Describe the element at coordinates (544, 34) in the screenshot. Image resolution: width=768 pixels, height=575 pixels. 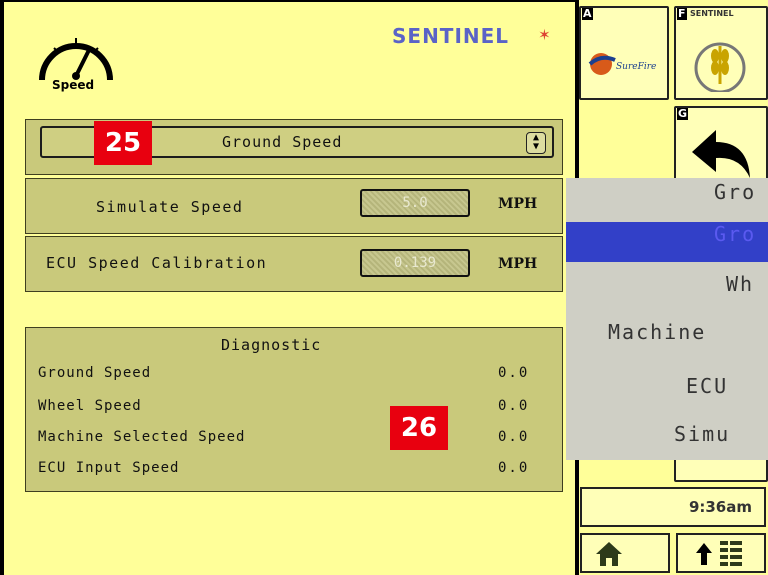
I see `sentinel-logo-mark-icon: ✶` at that location.